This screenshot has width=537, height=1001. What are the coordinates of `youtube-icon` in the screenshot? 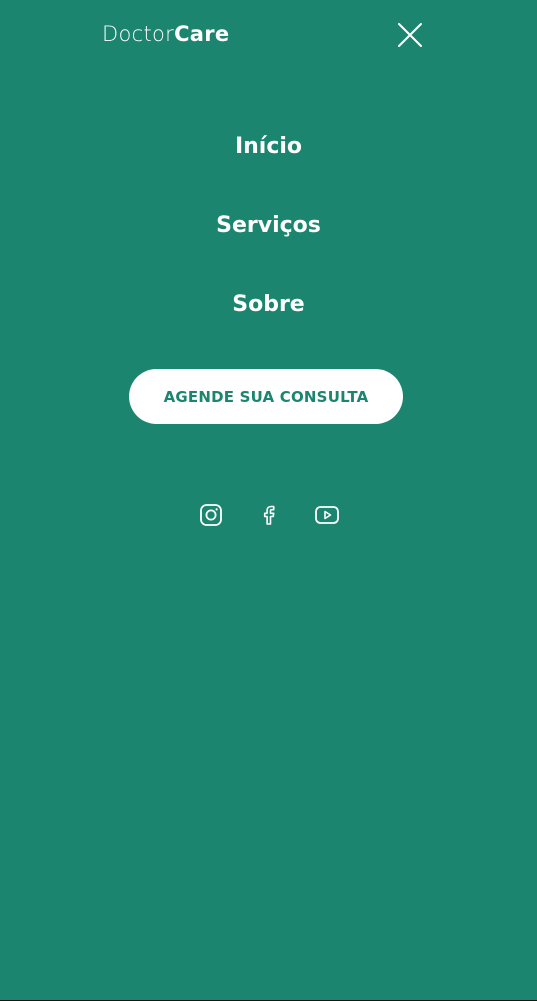 It's located at (326, 515).